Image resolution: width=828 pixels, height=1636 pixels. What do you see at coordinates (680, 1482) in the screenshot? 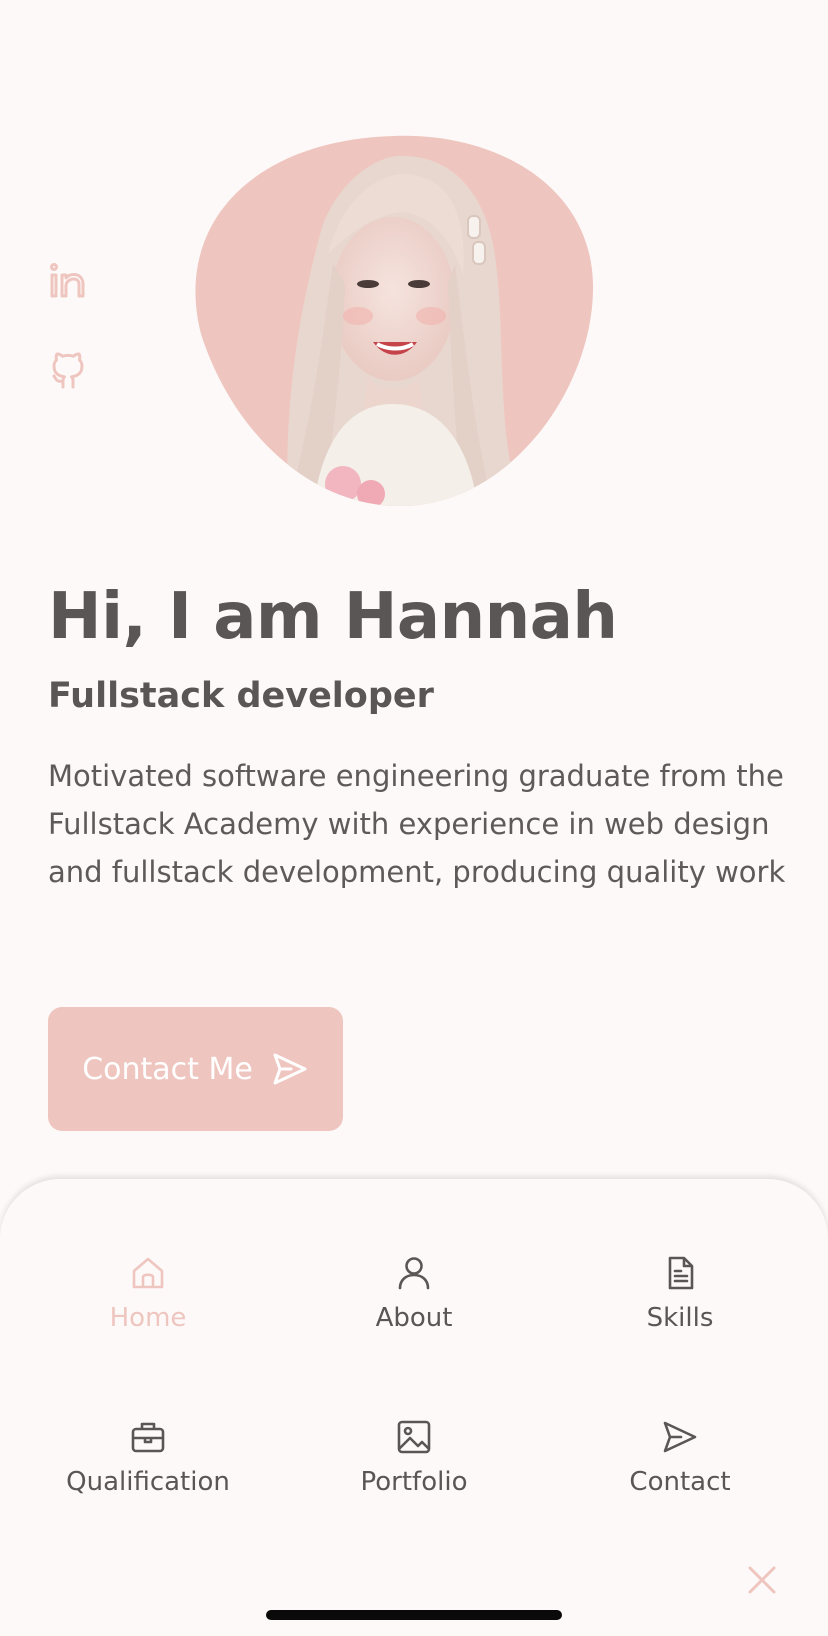
I see `nav-label-contact: Contact` at bounding box center [680, 1482].